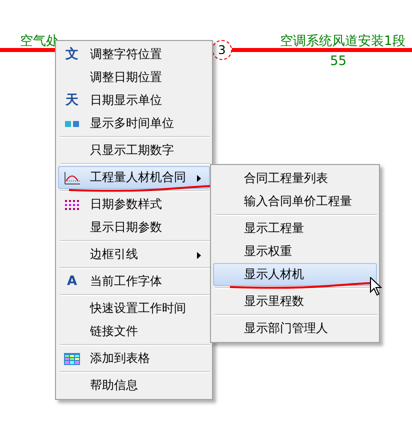 The width and height of the screenshot is (412, 422). Describe the element at coordinates (134, 385) in the screenshot. I see `menu-item: 帮助信息` at that location.